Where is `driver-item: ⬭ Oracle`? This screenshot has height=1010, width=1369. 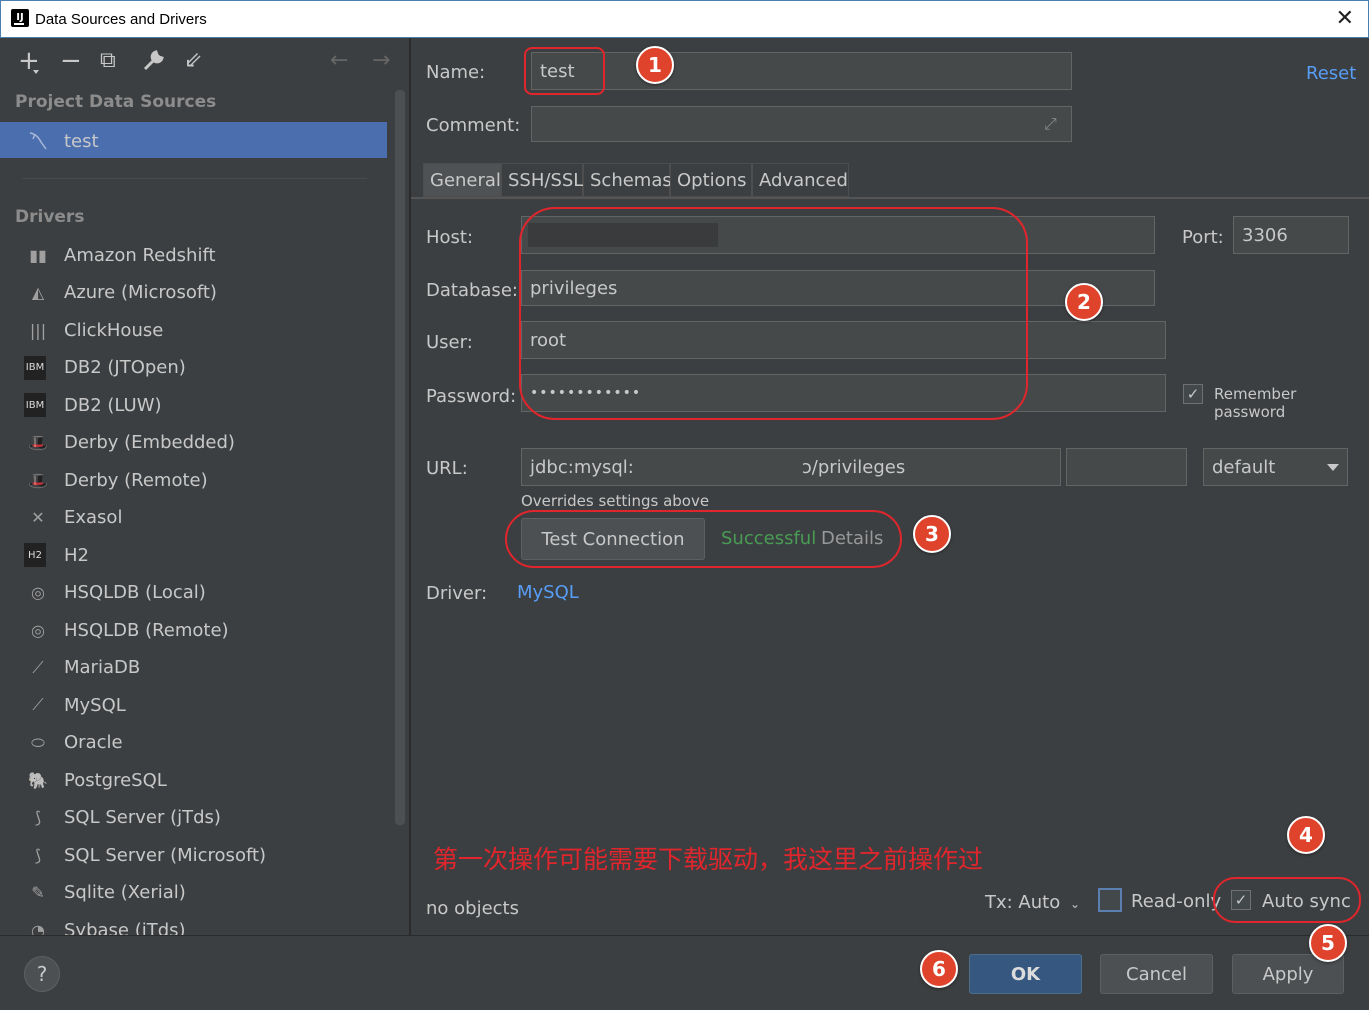
driver-item: ⬭ Oracle is located at coordinates (73, 743).